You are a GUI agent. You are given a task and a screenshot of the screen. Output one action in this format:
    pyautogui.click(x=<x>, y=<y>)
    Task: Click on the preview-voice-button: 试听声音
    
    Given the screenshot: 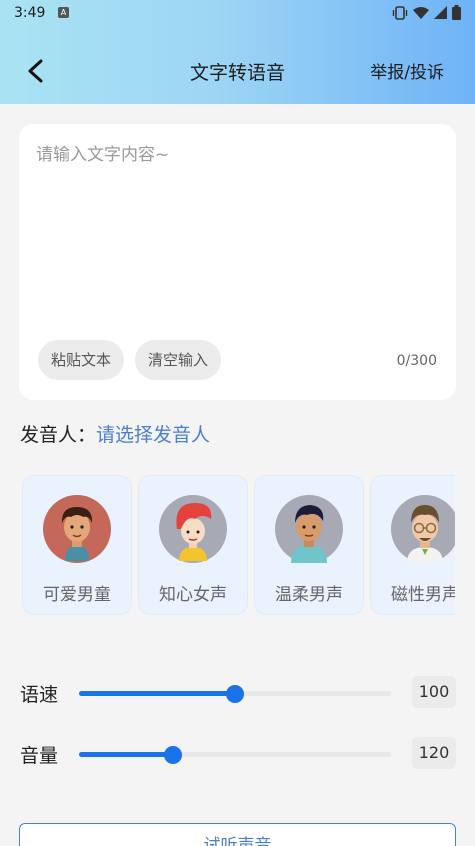 What is the action you would take?
    pyautogui.click(x=237, y=834)
    